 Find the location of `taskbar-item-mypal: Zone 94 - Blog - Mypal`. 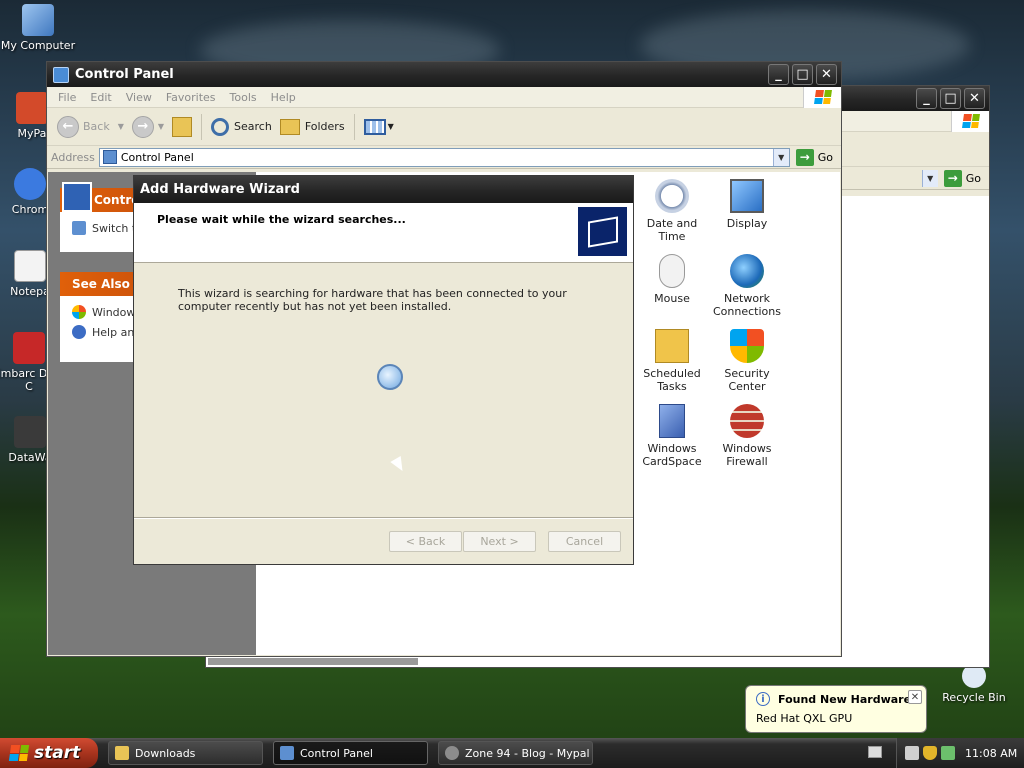

taskbar-item-mypal: Zone 94 - Blog - Mypal is located at coordinates (515, 753).